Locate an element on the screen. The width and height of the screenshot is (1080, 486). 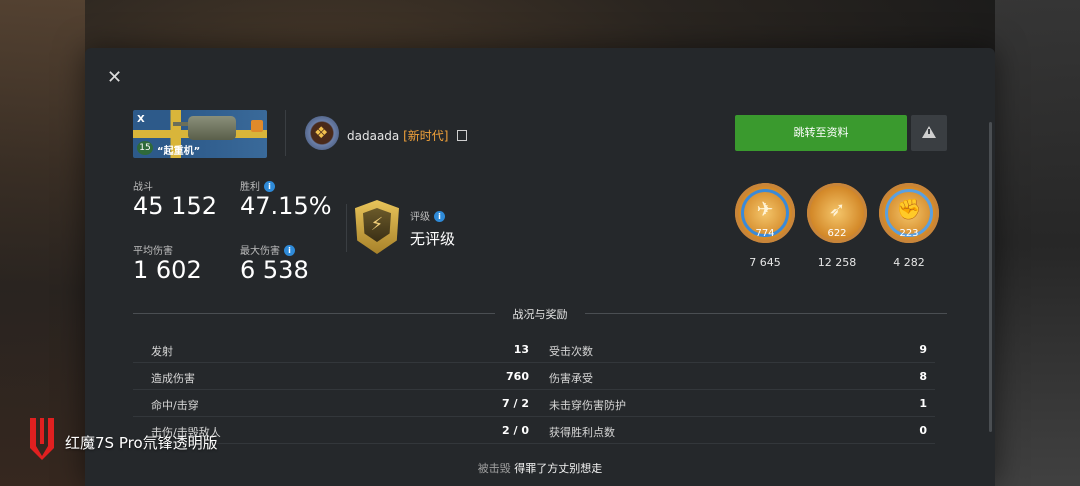
stat-battles: 战斗 45 152 is located at coordinates (175, 198).